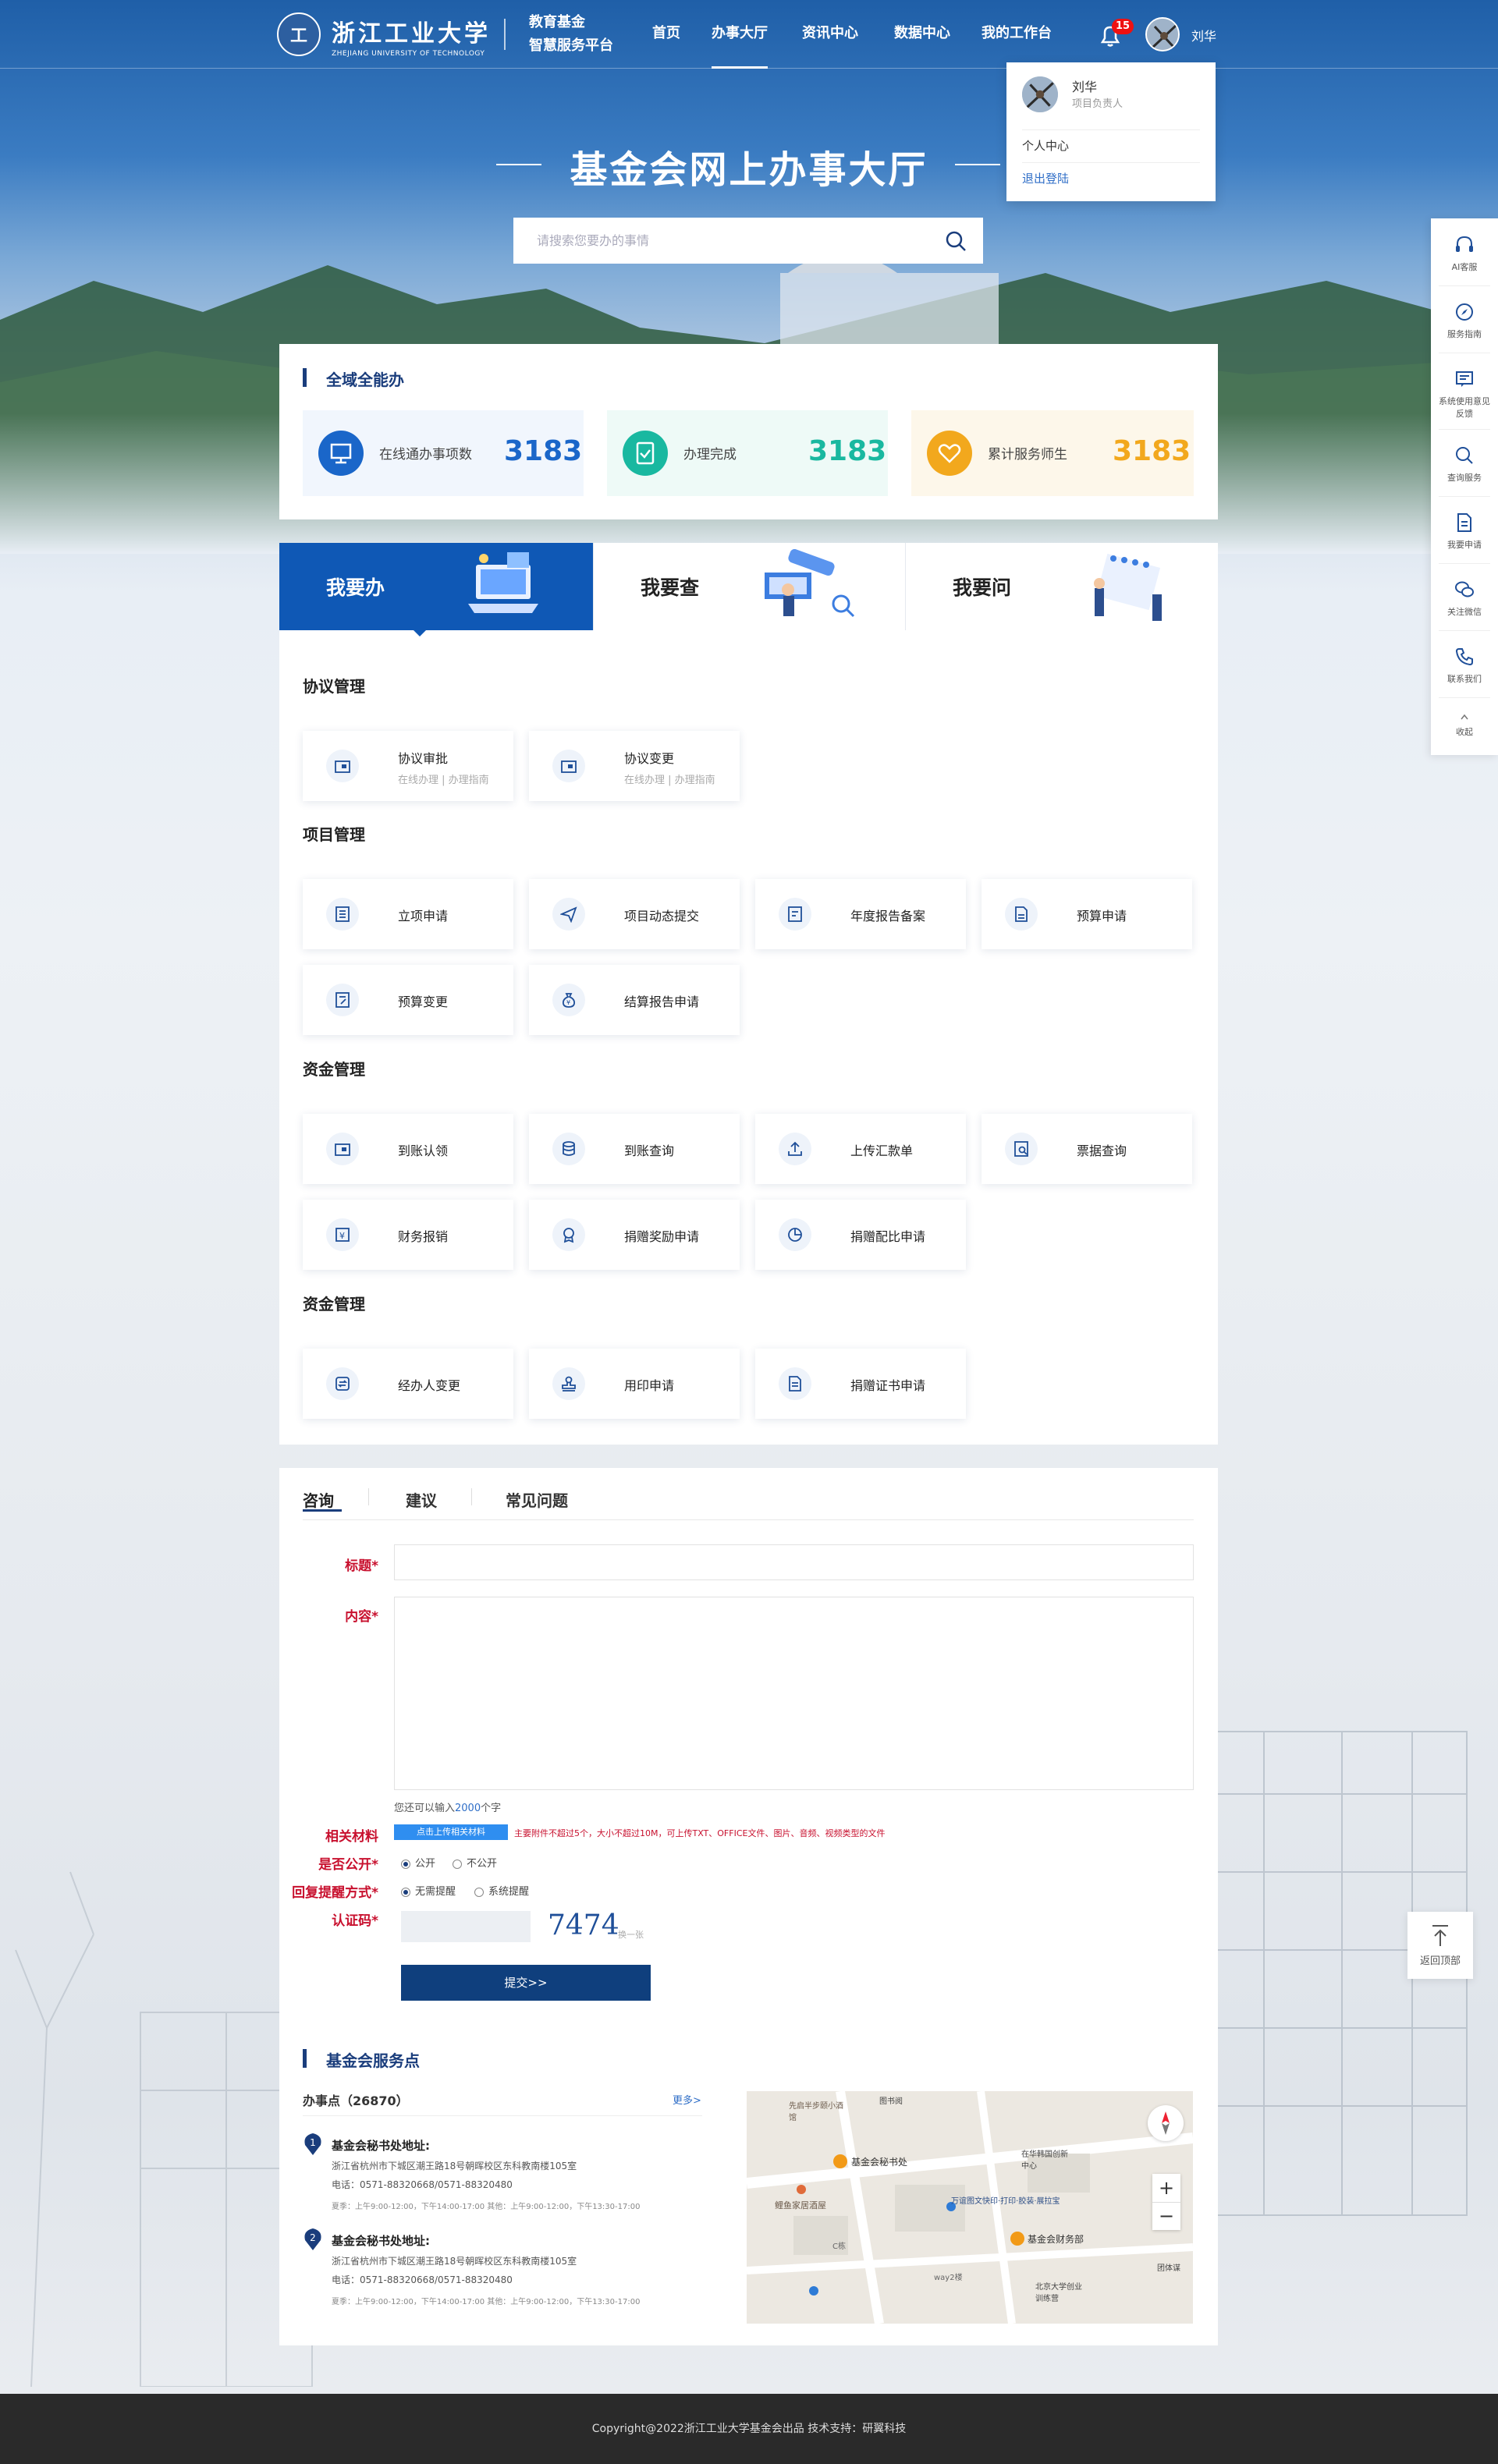  I want to click on point-2-address: 浙江省杭州市下城区潮王路18号朝晖校区东科教南楼105室, so click(454, 2261).